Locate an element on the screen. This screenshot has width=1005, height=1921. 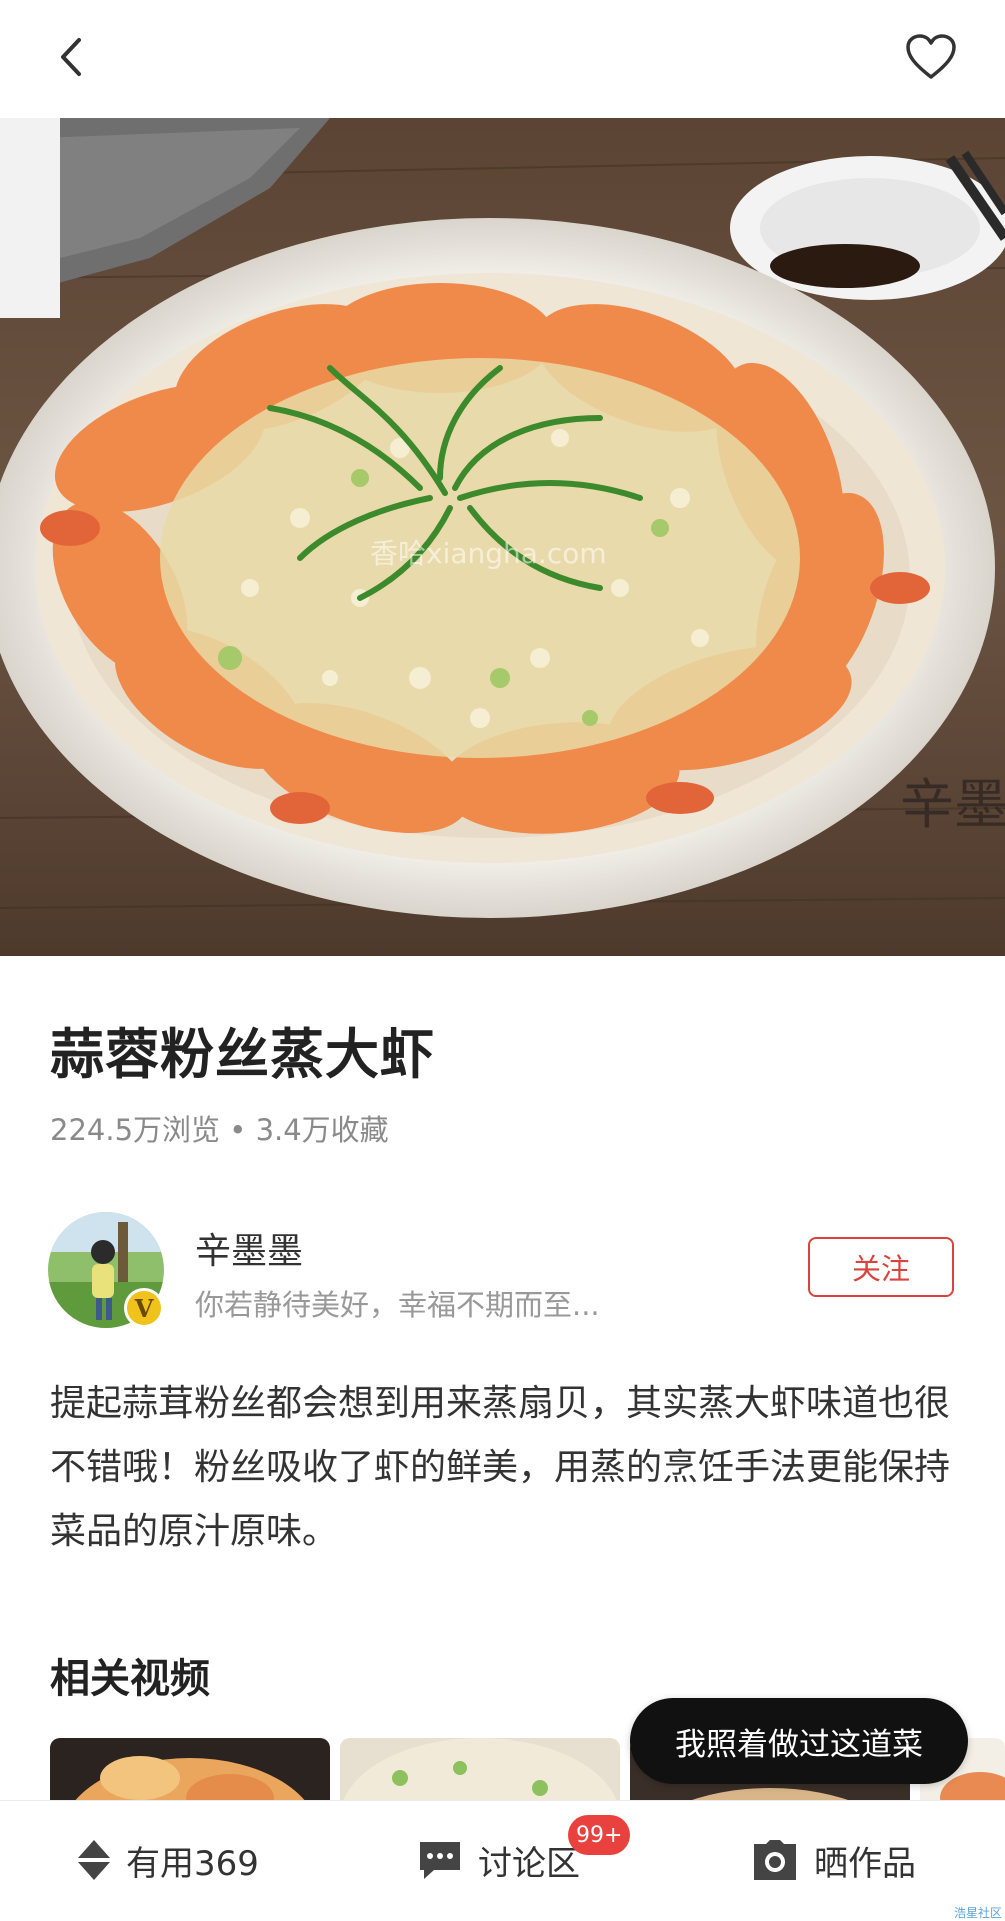
recipe-title: 蒜蓉粉丝蒸大虾 is located at coordinates (242, 1054).